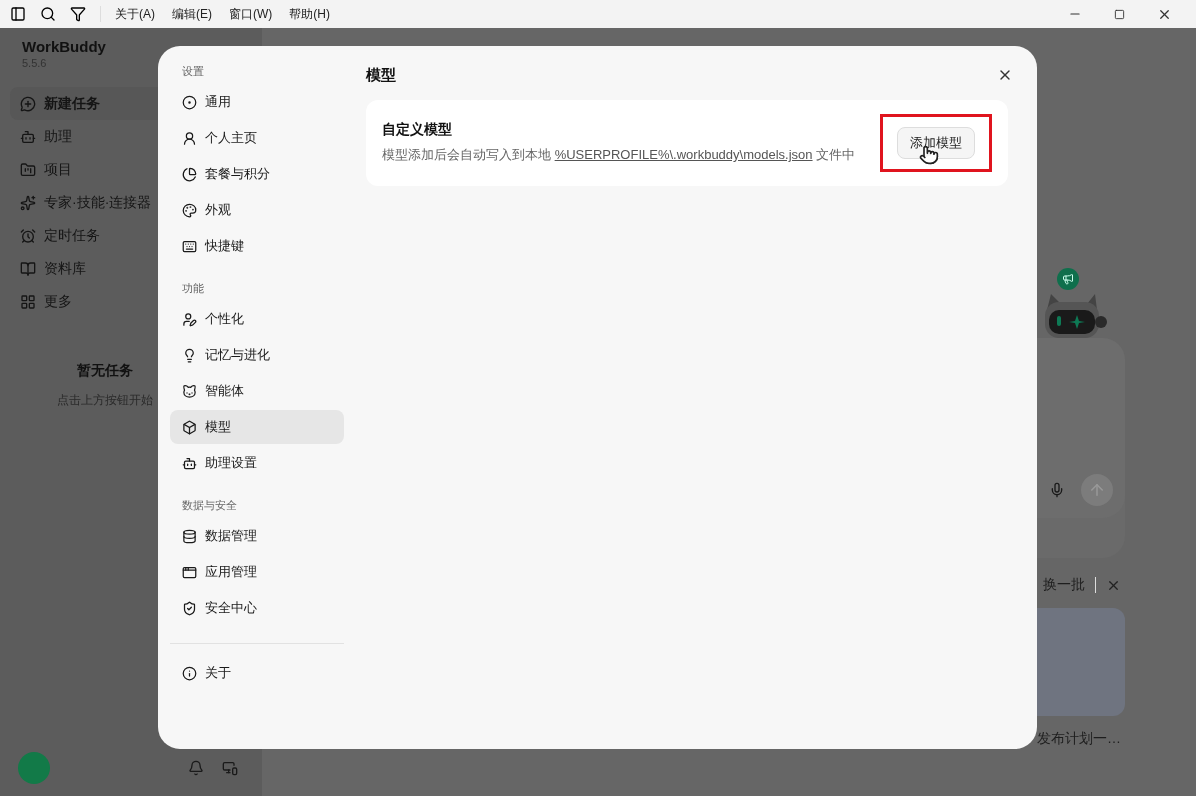  Describe the element at coordinates (105, 371) in the screenshot. I see `empty-title: 暂无任务` at that location.